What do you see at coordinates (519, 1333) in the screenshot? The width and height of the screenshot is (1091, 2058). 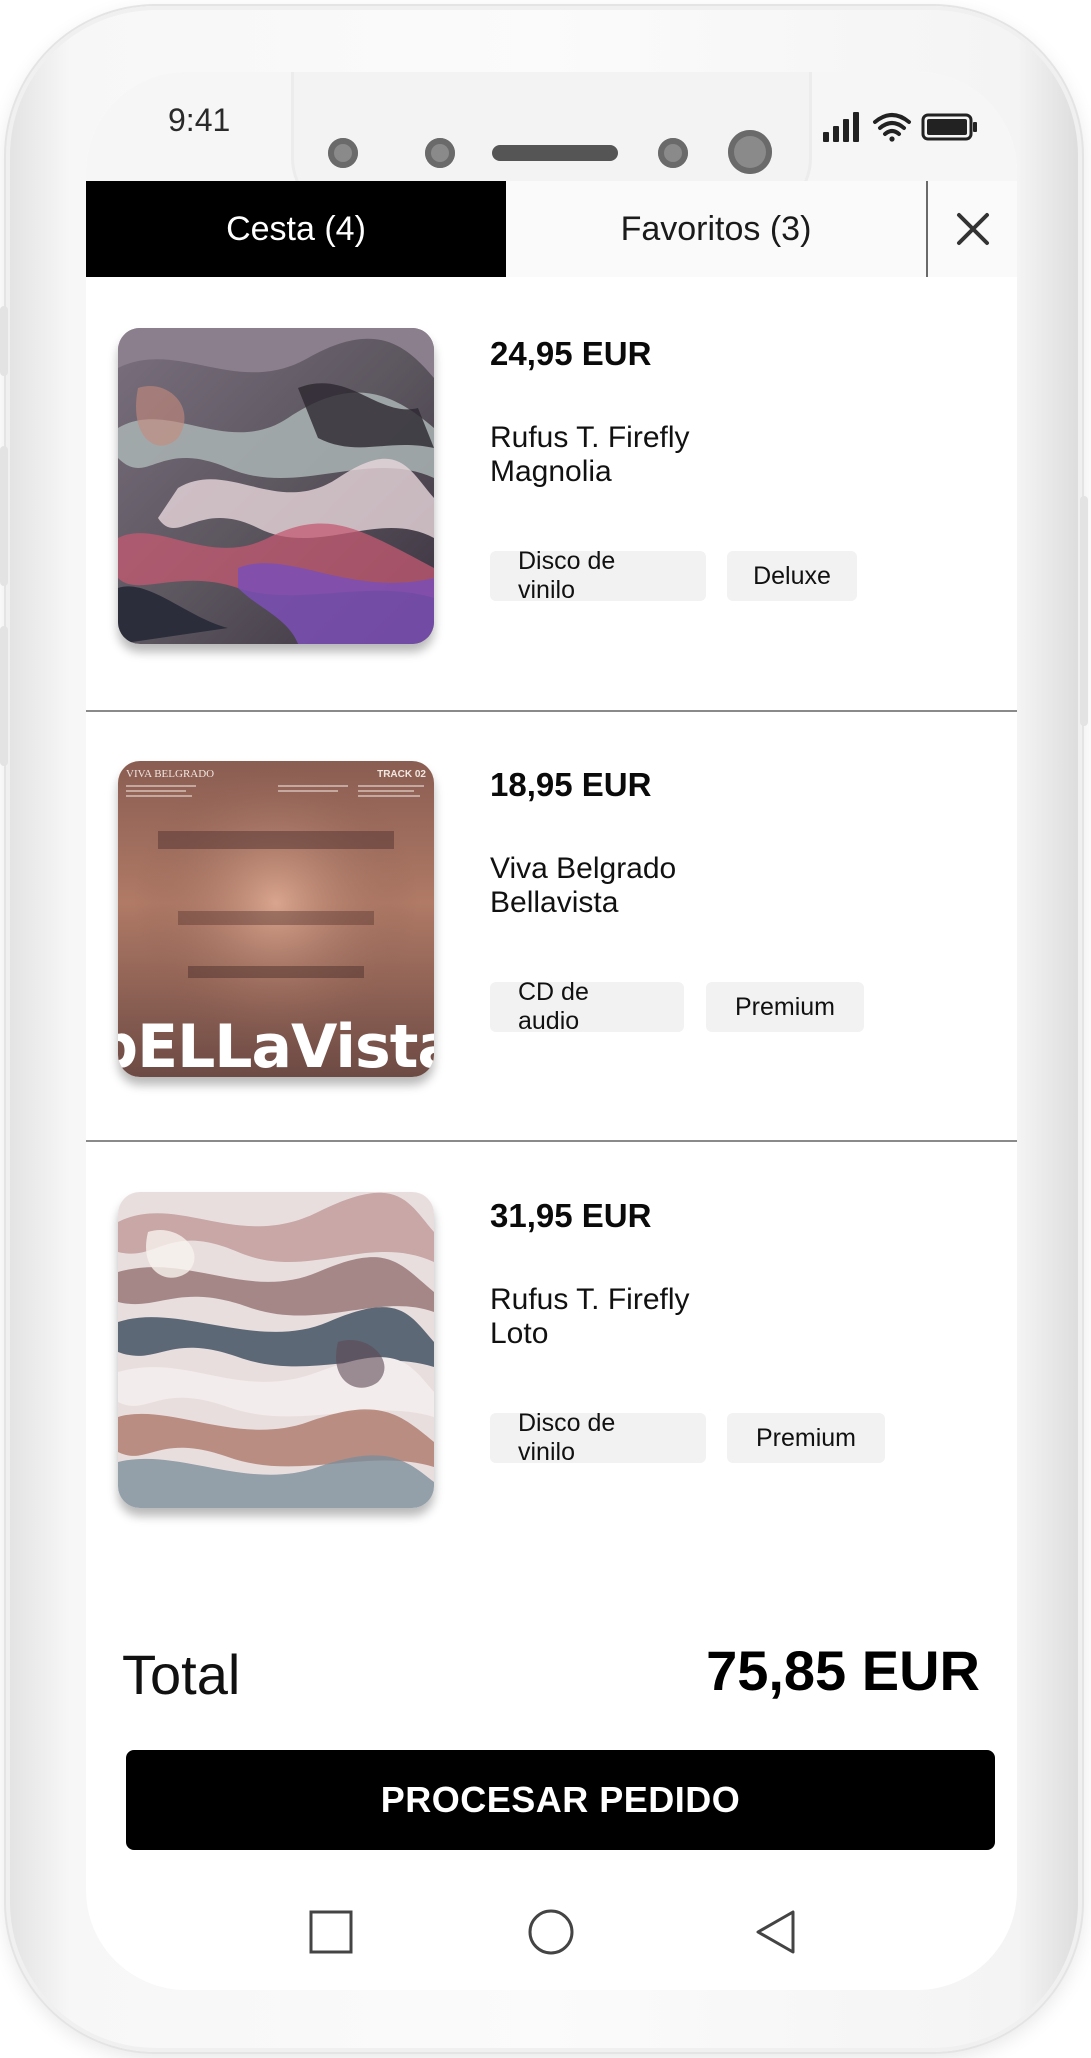 I see `item-album: Loto` at bounding box center [519, 1333].